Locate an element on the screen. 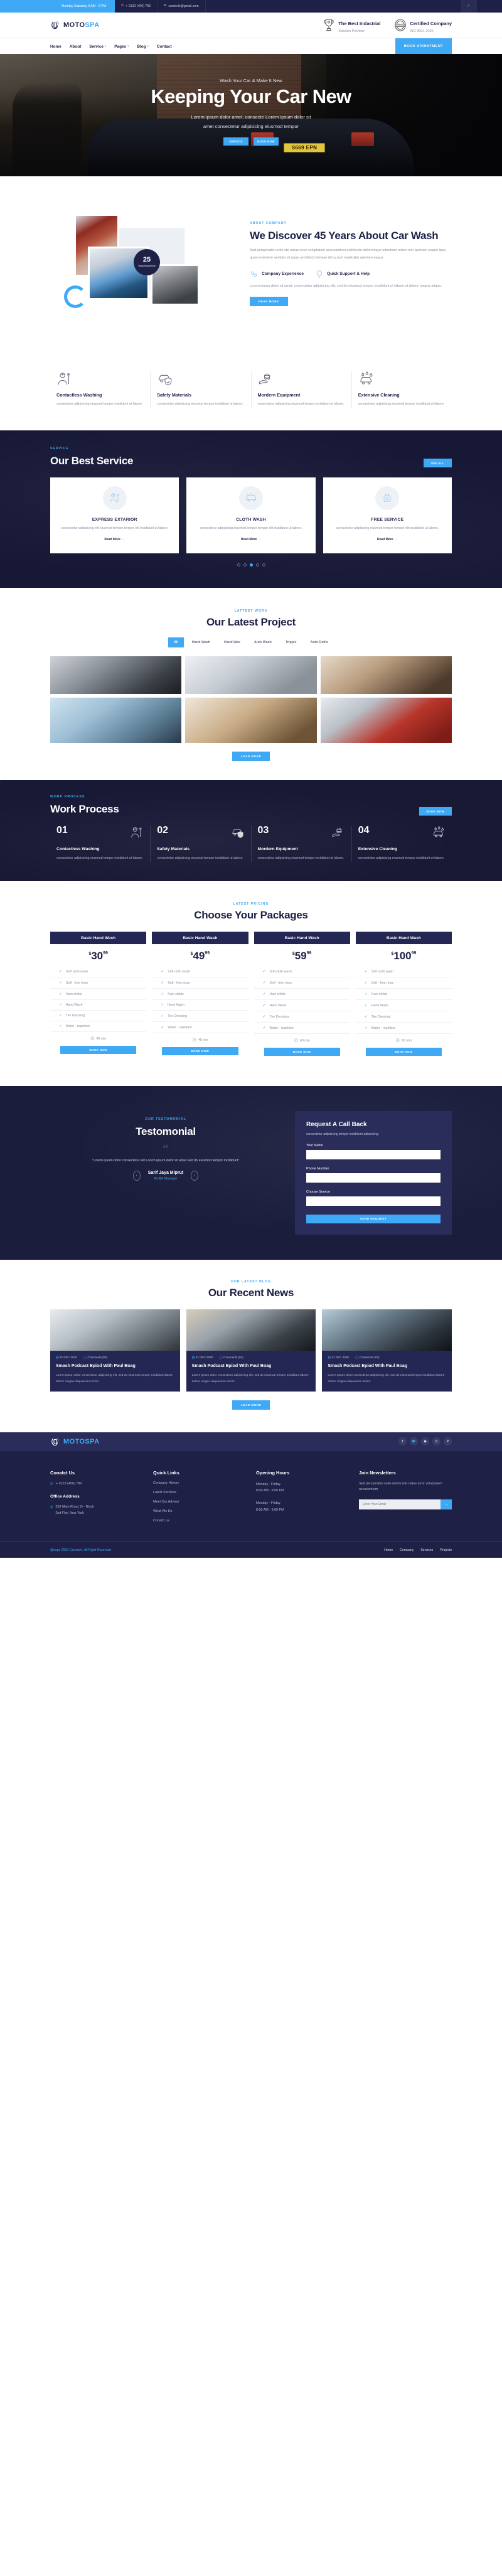  search-icon: ⌕ is located at coordinates (468, 6).